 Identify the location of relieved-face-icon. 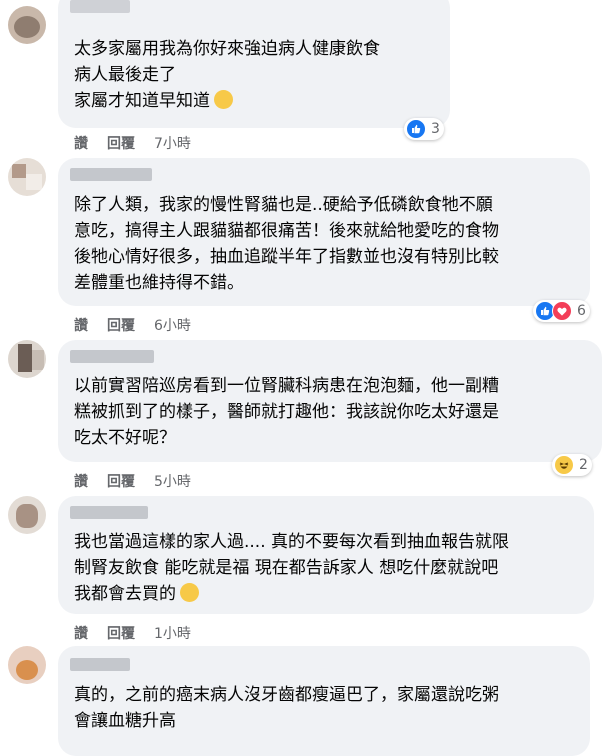
(189, 592).